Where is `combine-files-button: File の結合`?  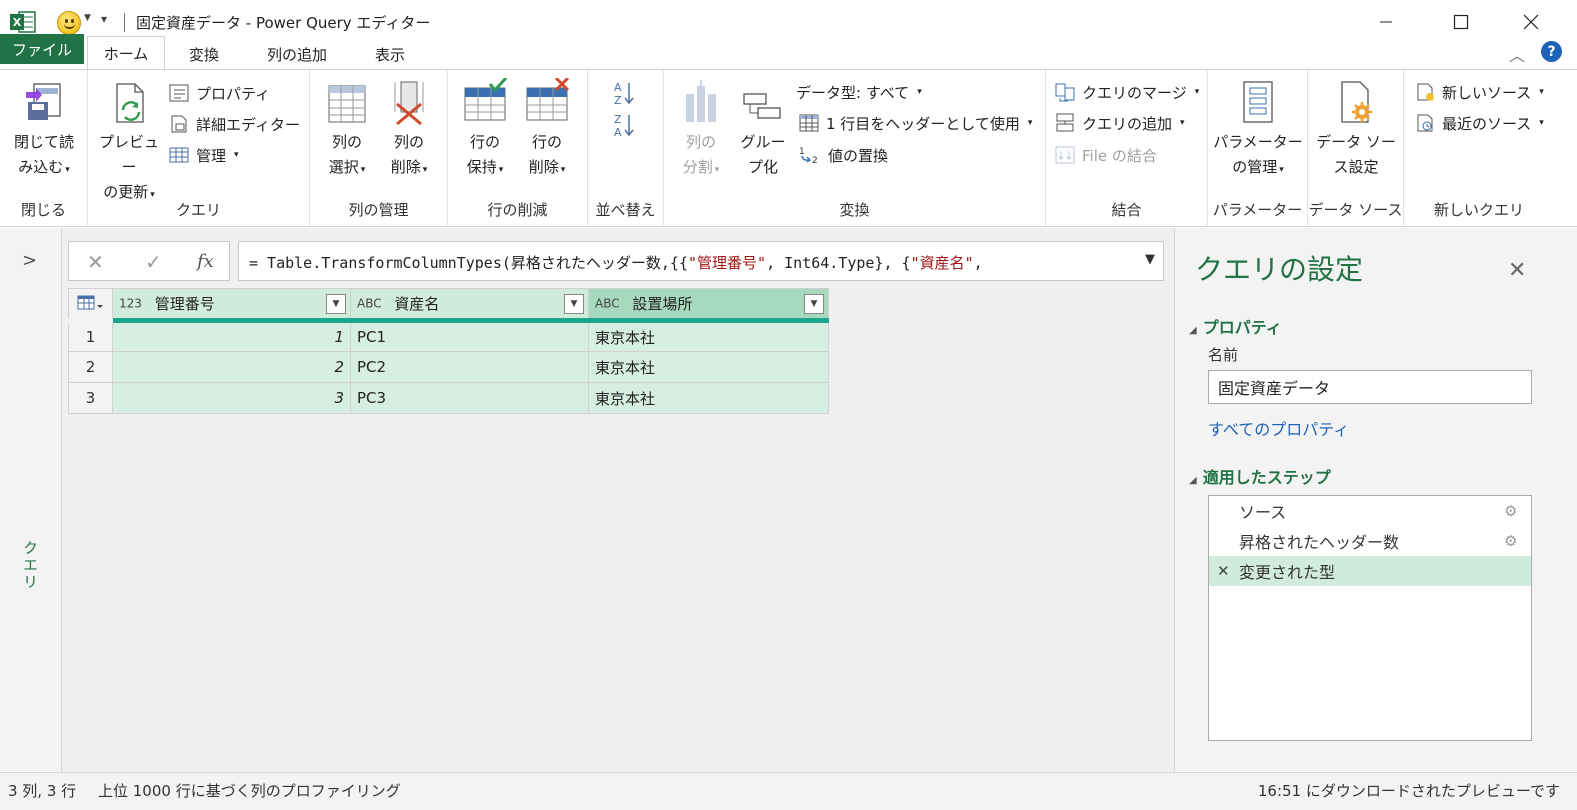 combine-files-button: File の結合 is located at coordinates (1105, 155).